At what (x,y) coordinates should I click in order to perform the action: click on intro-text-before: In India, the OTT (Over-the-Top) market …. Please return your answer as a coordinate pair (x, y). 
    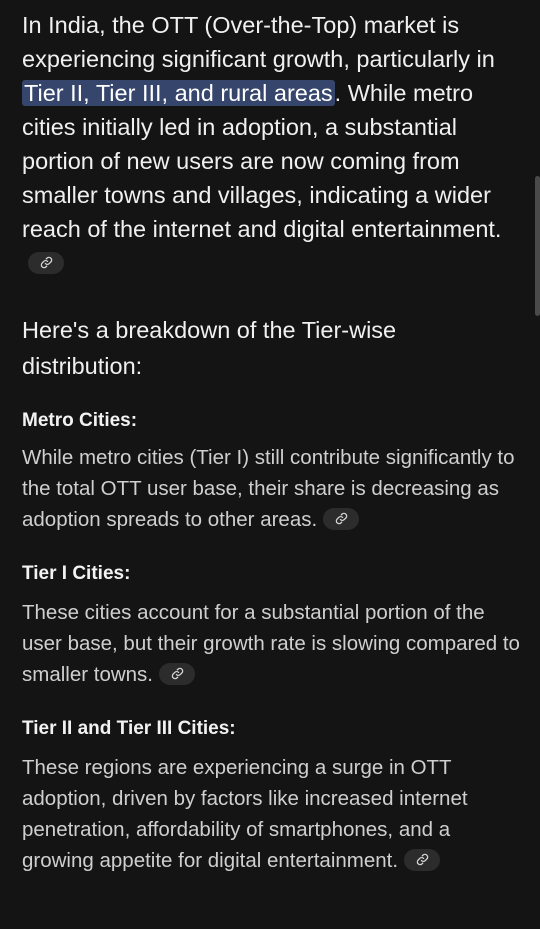
    Looking at the image, I should click on (258, 42).